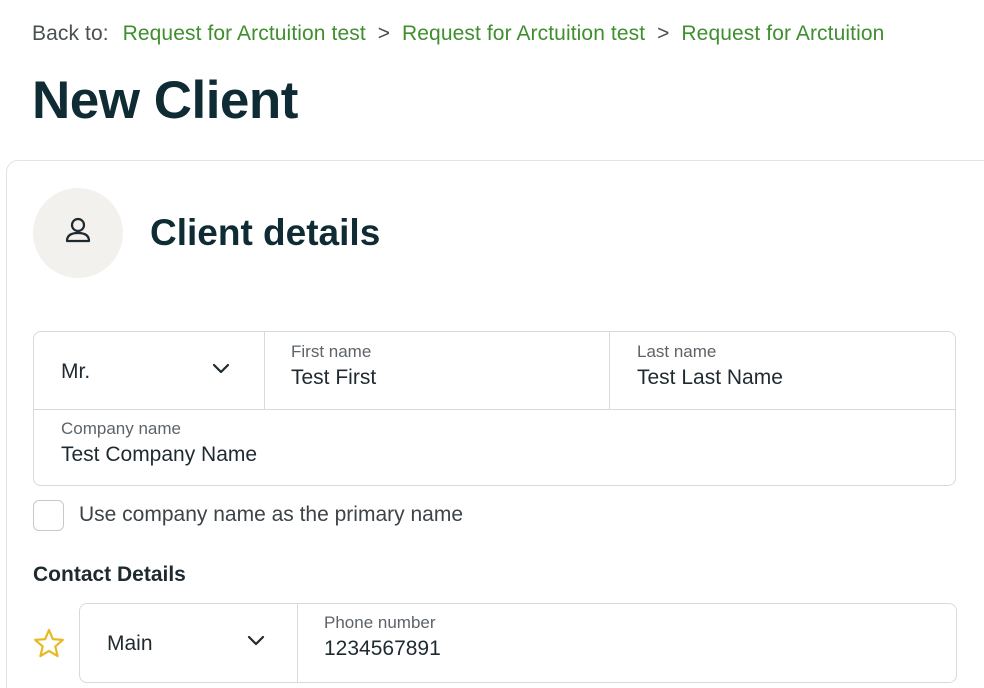 The image size is (984, 688). I want to click on first-name-value: Test First, so click(451, 378).